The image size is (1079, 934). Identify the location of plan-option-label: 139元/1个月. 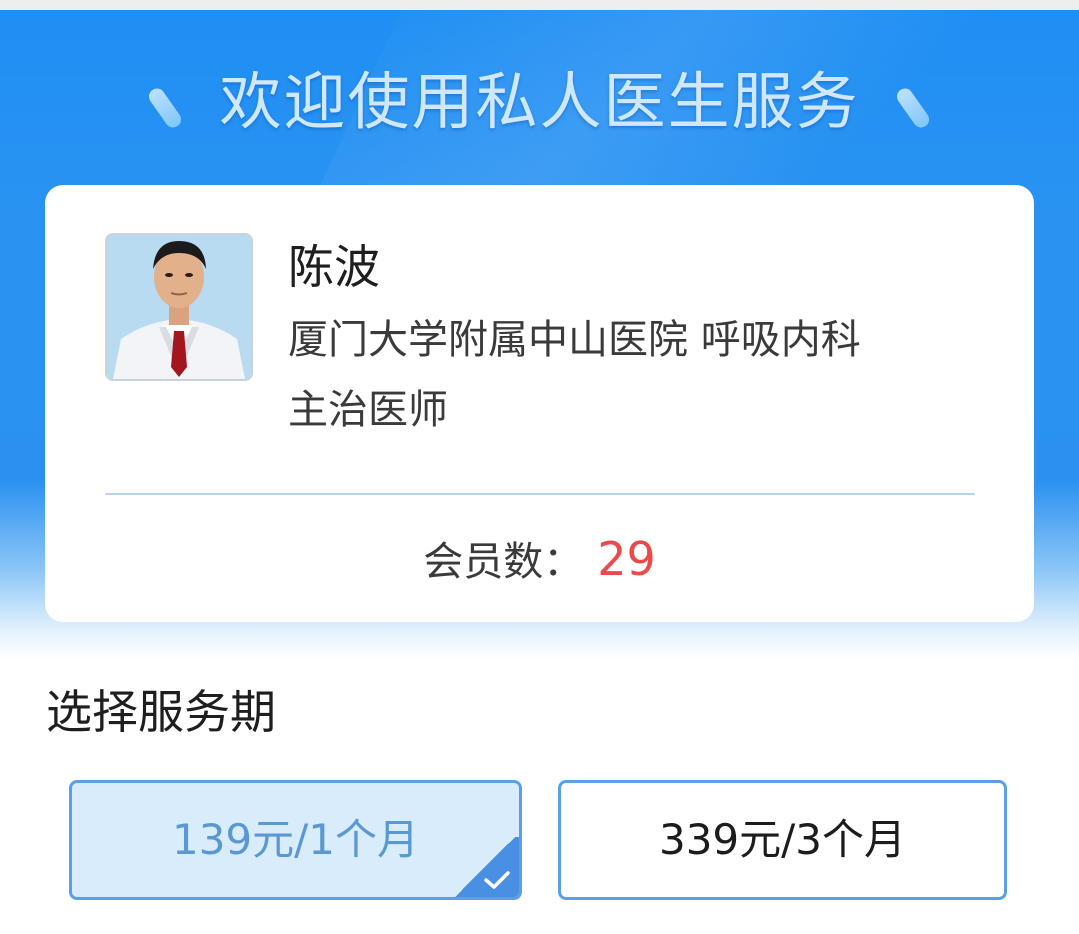
(295, 839).